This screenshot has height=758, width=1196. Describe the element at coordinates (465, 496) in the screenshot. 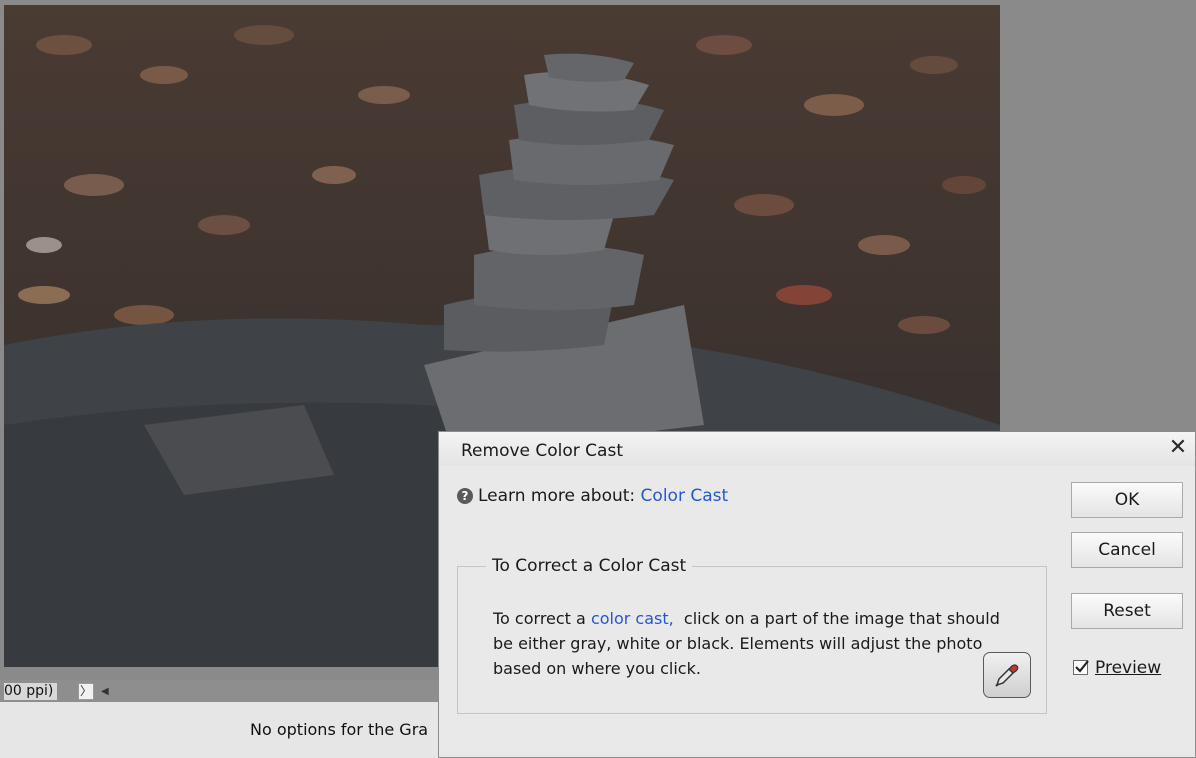

I see `question-circle-icon: ?` at that location.